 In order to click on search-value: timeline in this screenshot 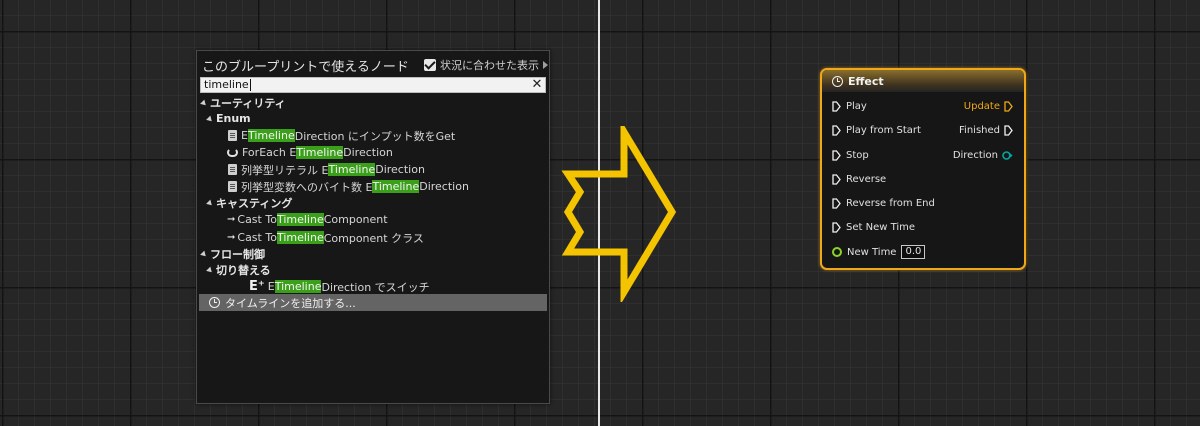, I will do `click(225, 85)`.